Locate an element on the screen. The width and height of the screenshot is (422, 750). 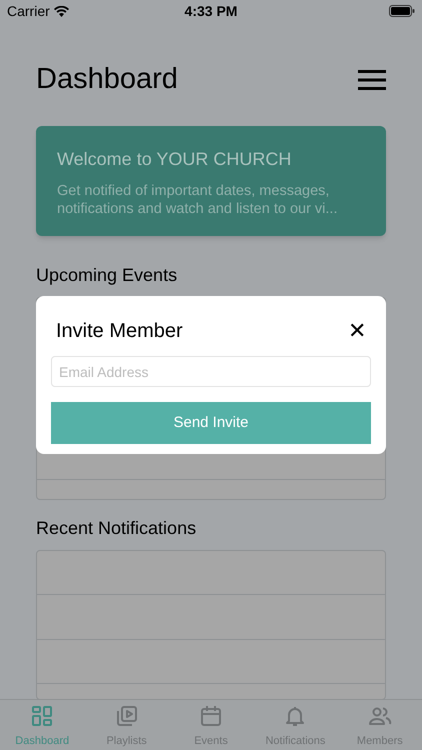
section-title: Upcoming Events is located at coordinates (107, 275).